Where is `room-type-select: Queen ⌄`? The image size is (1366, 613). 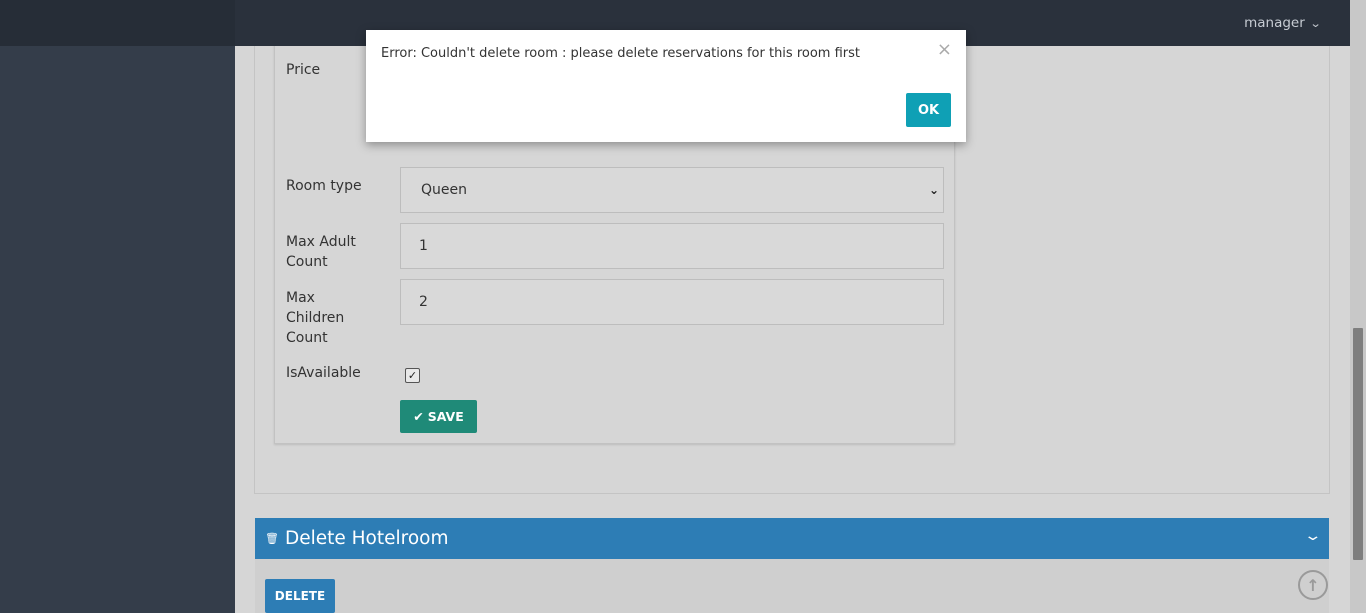 room-type-select: Queen ⌄ is located at coordinates (672, 190).